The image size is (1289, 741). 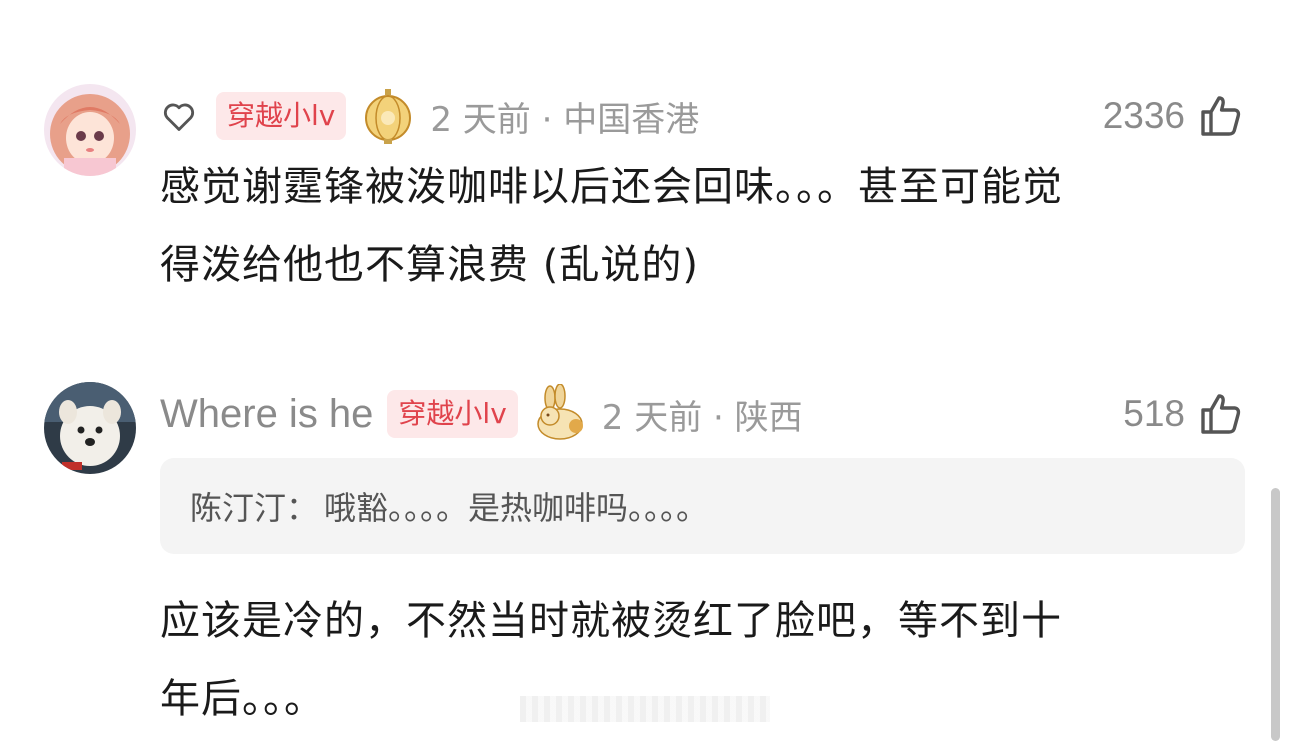 What do you see at coordinates (516, 508) in the screenshot?
I see `quote-text: 哦豁。。。。是热咖啡吗。。。。` at bounding box center [516, 508].